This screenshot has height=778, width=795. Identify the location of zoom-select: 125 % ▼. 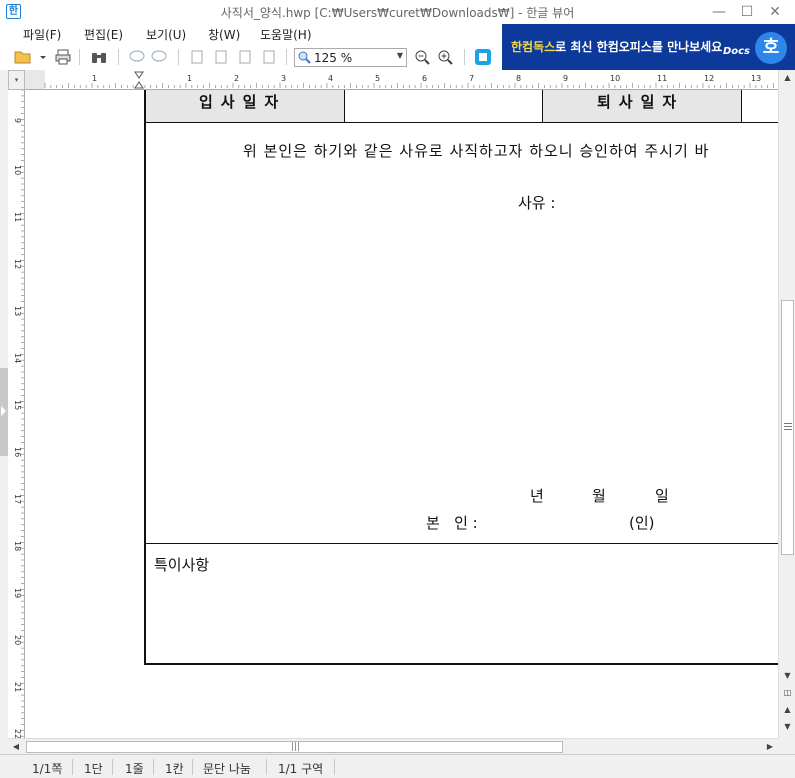
(350, 57).